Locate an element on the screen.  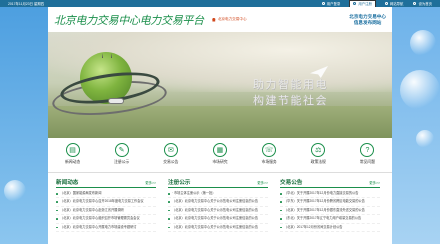
quick-nav-item-2: ✎ 注册公示 is located at coordinates (122, 156).